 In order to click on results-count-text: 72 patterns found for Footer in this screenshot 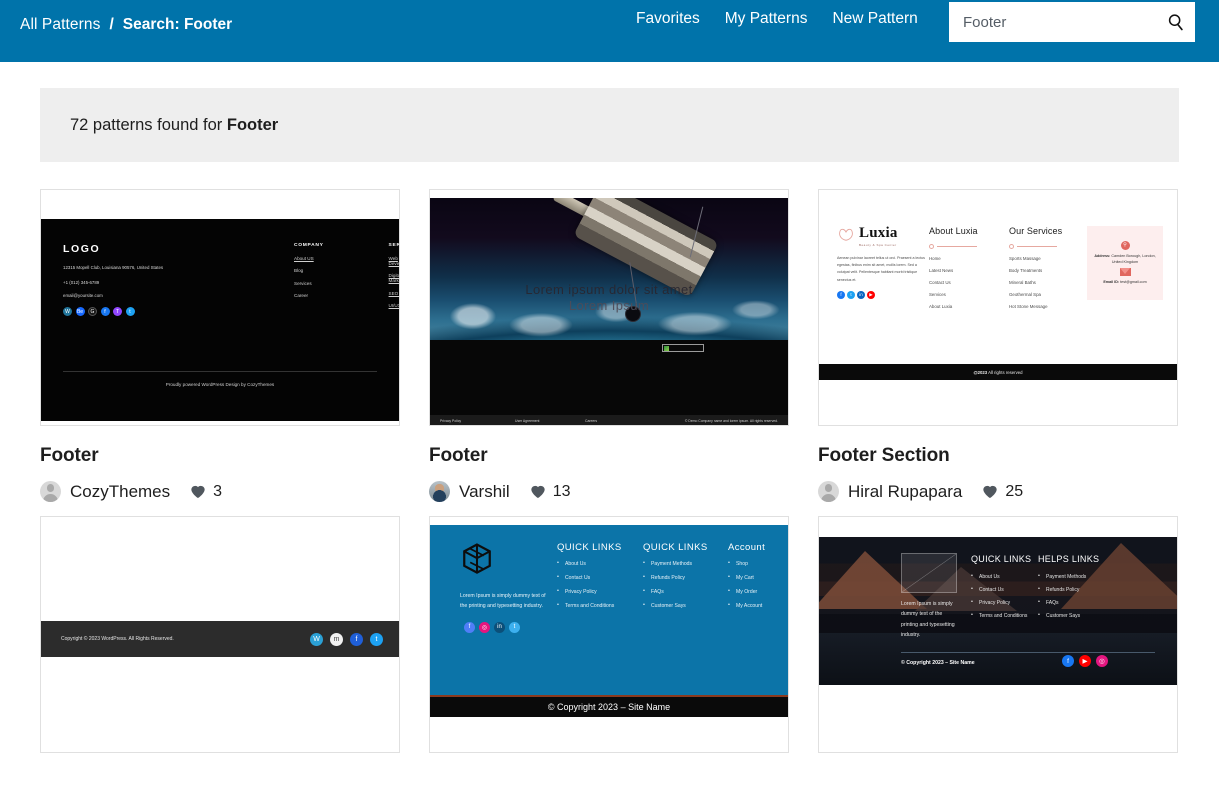, I will do `click(174, 125)`.